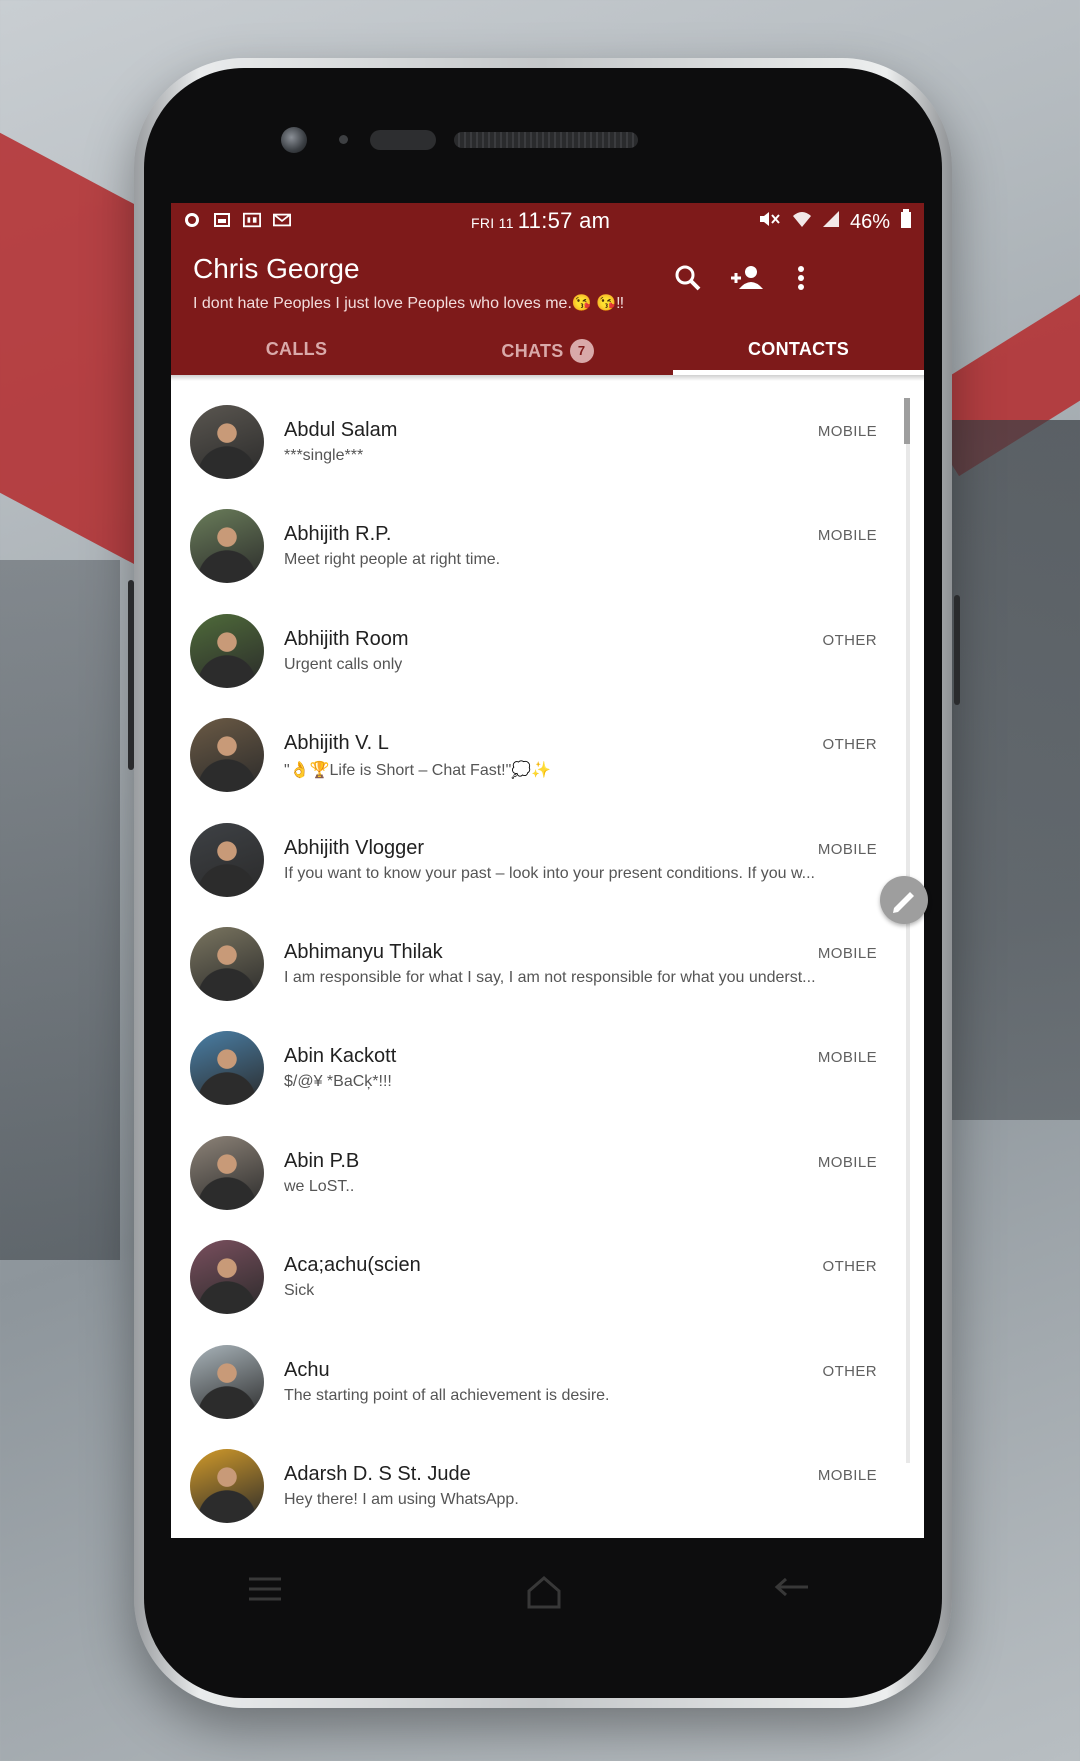 Image resolution: width=1080 pixels, height=1761 pixels. What do you see at coordinates (745, 278) in the screenshot?
I see `add-contact-icon` at bounding box center [745, 278].